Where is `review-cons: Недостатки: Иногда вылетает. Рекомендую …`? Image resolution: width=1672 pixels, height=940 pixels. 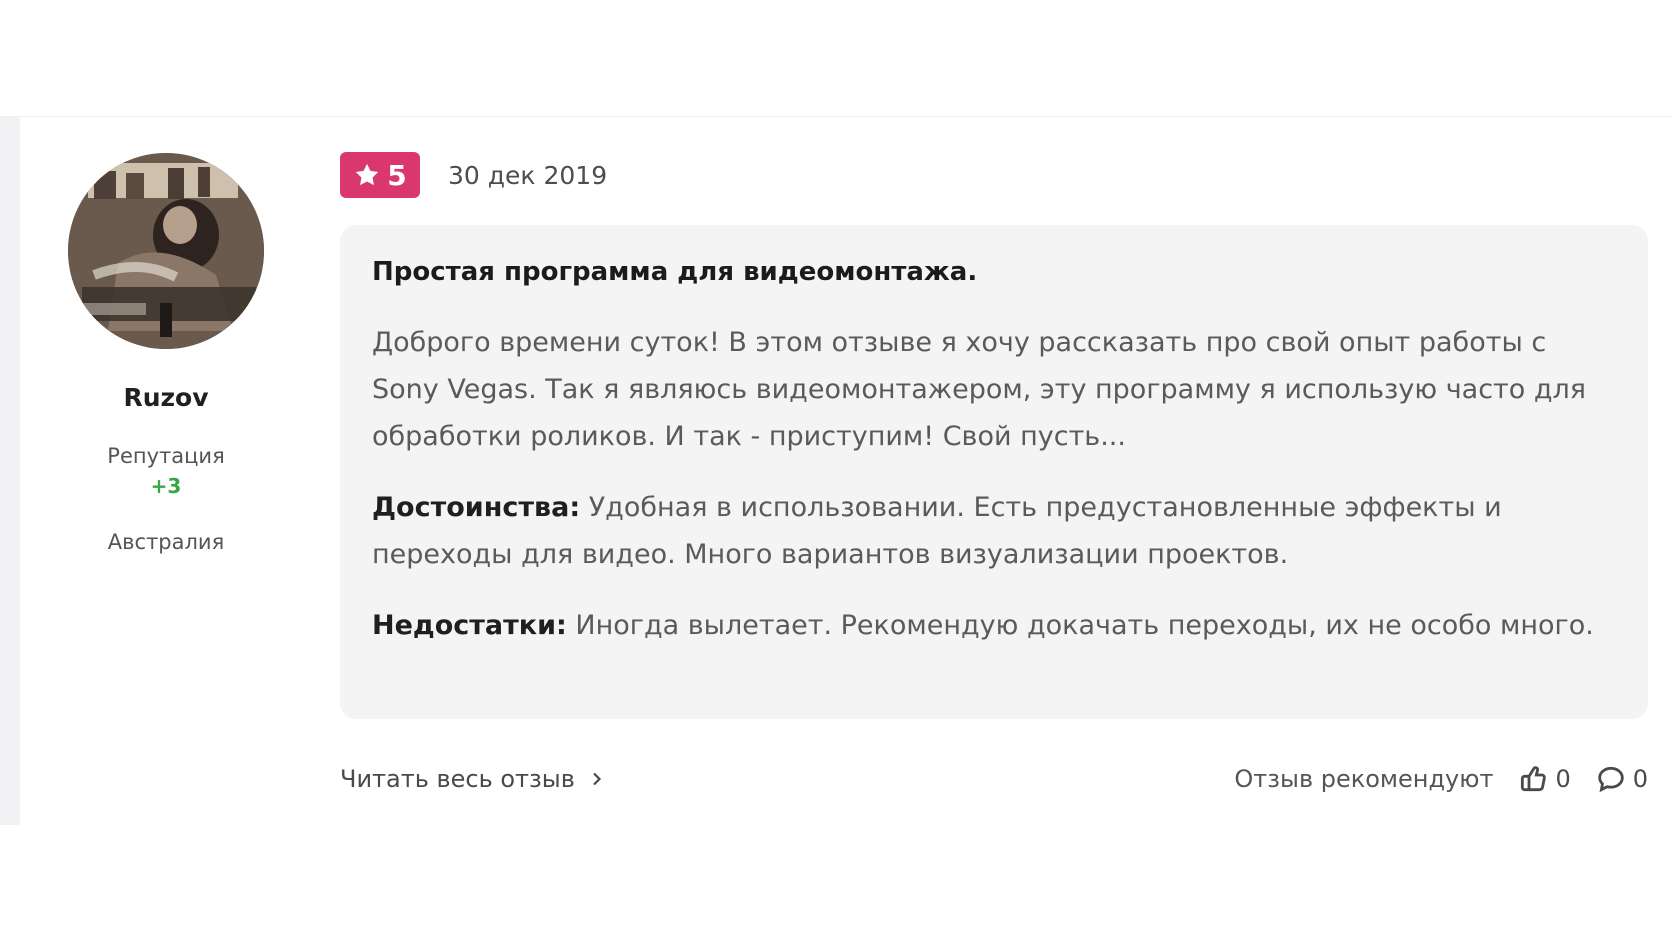 review-cons: Недостатки: Иногда вылетает. Рекомендую … is located at coordinates (994, 625).